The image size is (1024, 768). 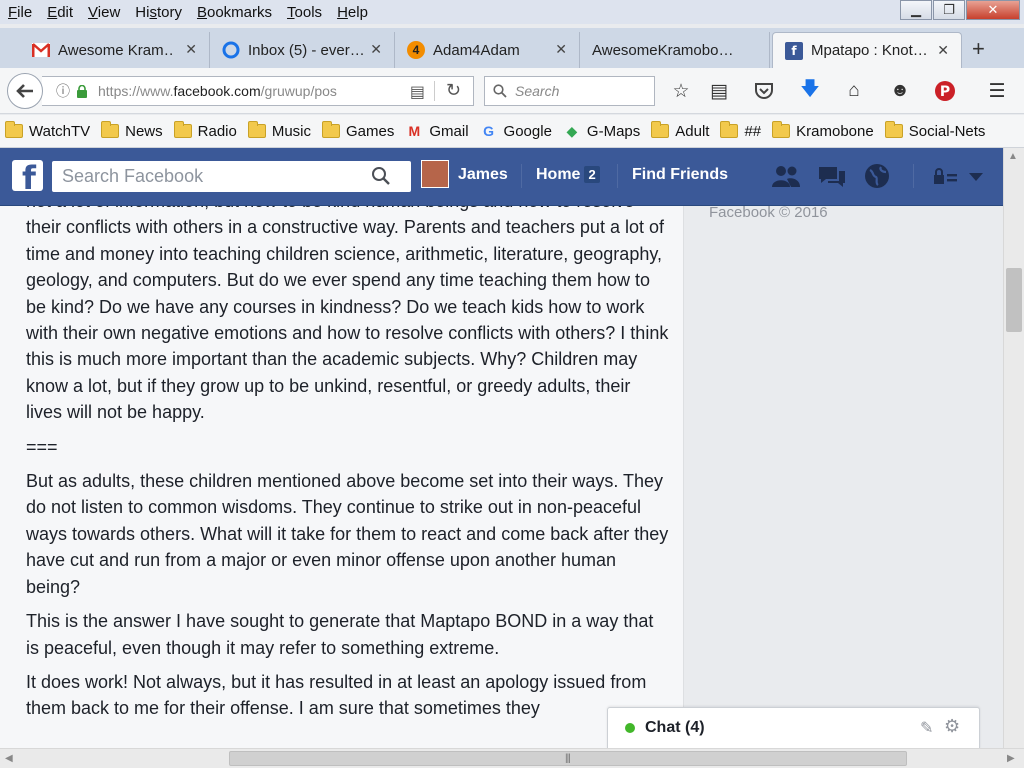 I want to click on pinterest-icon: P, so click(x=945, y=91).